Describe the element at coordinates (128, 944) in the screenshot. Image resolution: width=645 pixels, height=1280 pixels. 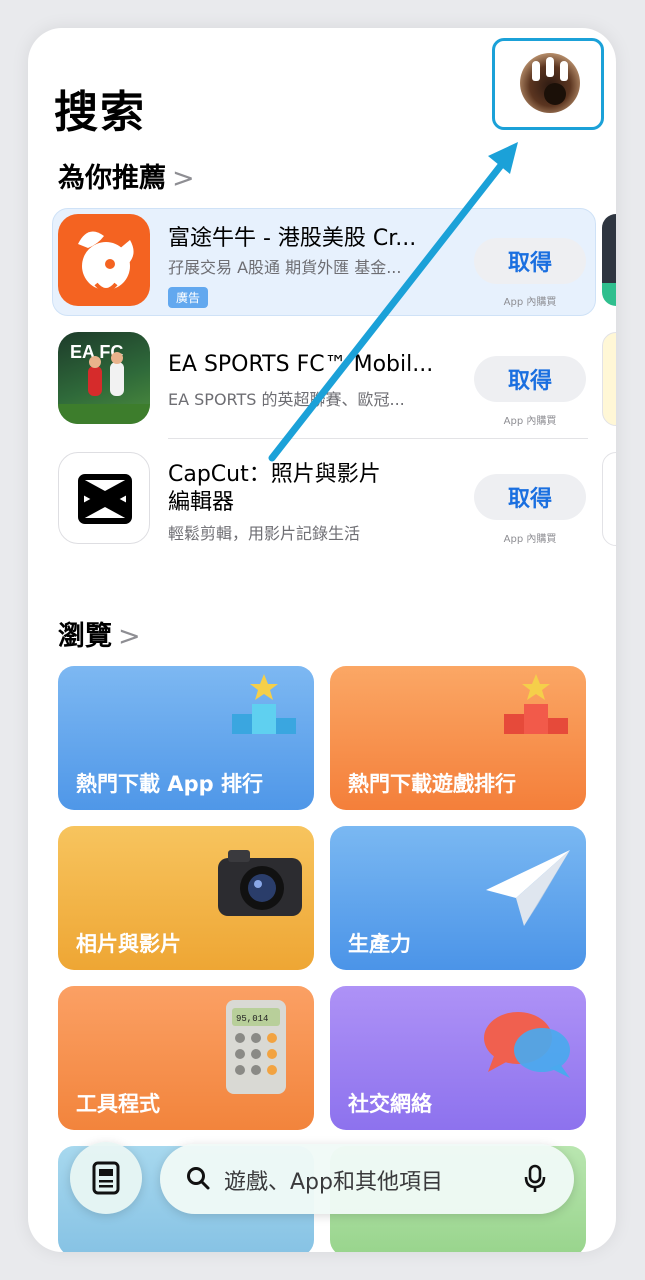
I see `browse-tile-label: 相片與影片` at that location.